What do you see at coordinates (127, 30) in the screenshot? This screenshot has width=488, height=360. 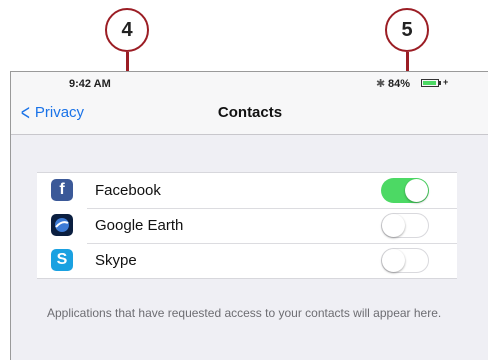 I see `callout-4: 4` at bounding box center [127, 30].